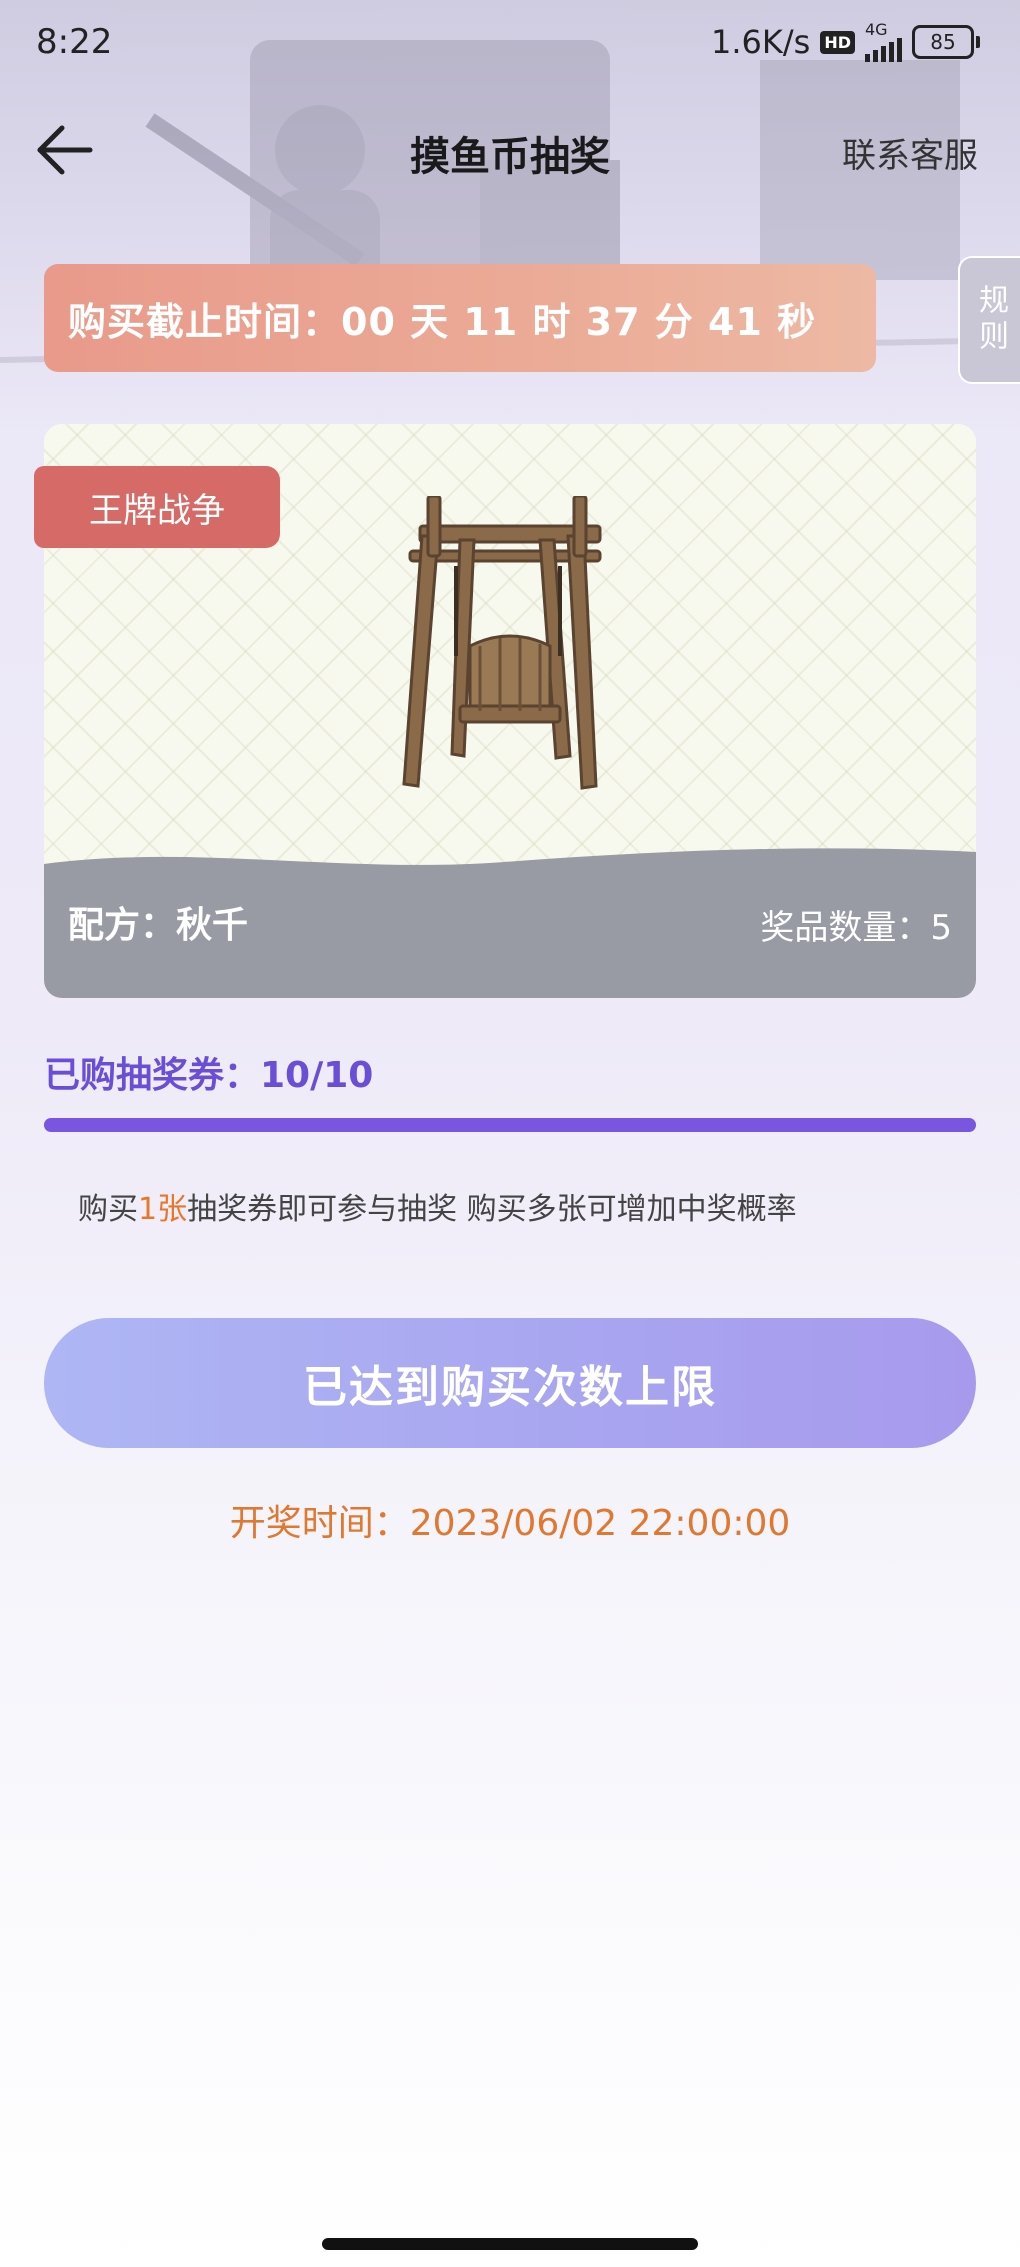 Image resolution: width=1020 pixels, height=2267 pixels. I want to click on signal-icon: 4G, so click(883, 42).